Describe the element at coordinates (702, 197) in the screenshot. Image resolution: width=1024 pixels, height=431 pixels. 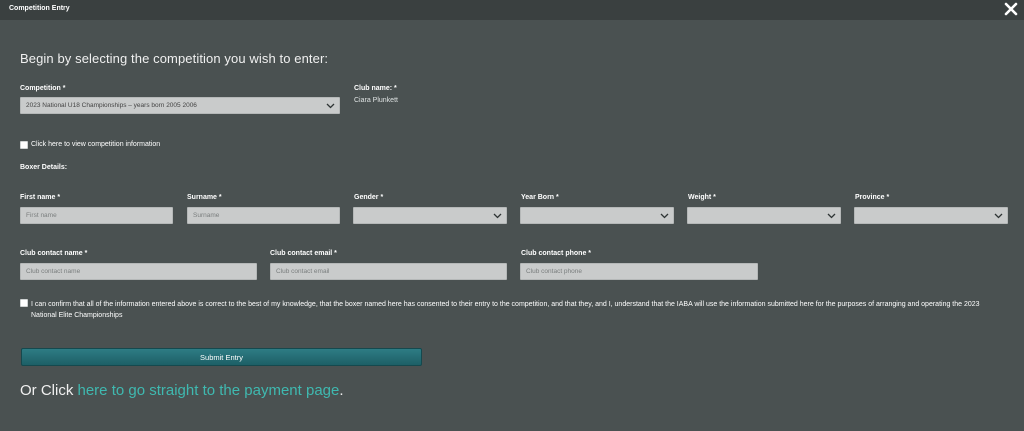
I see `weight-label: Weight *` at that location.